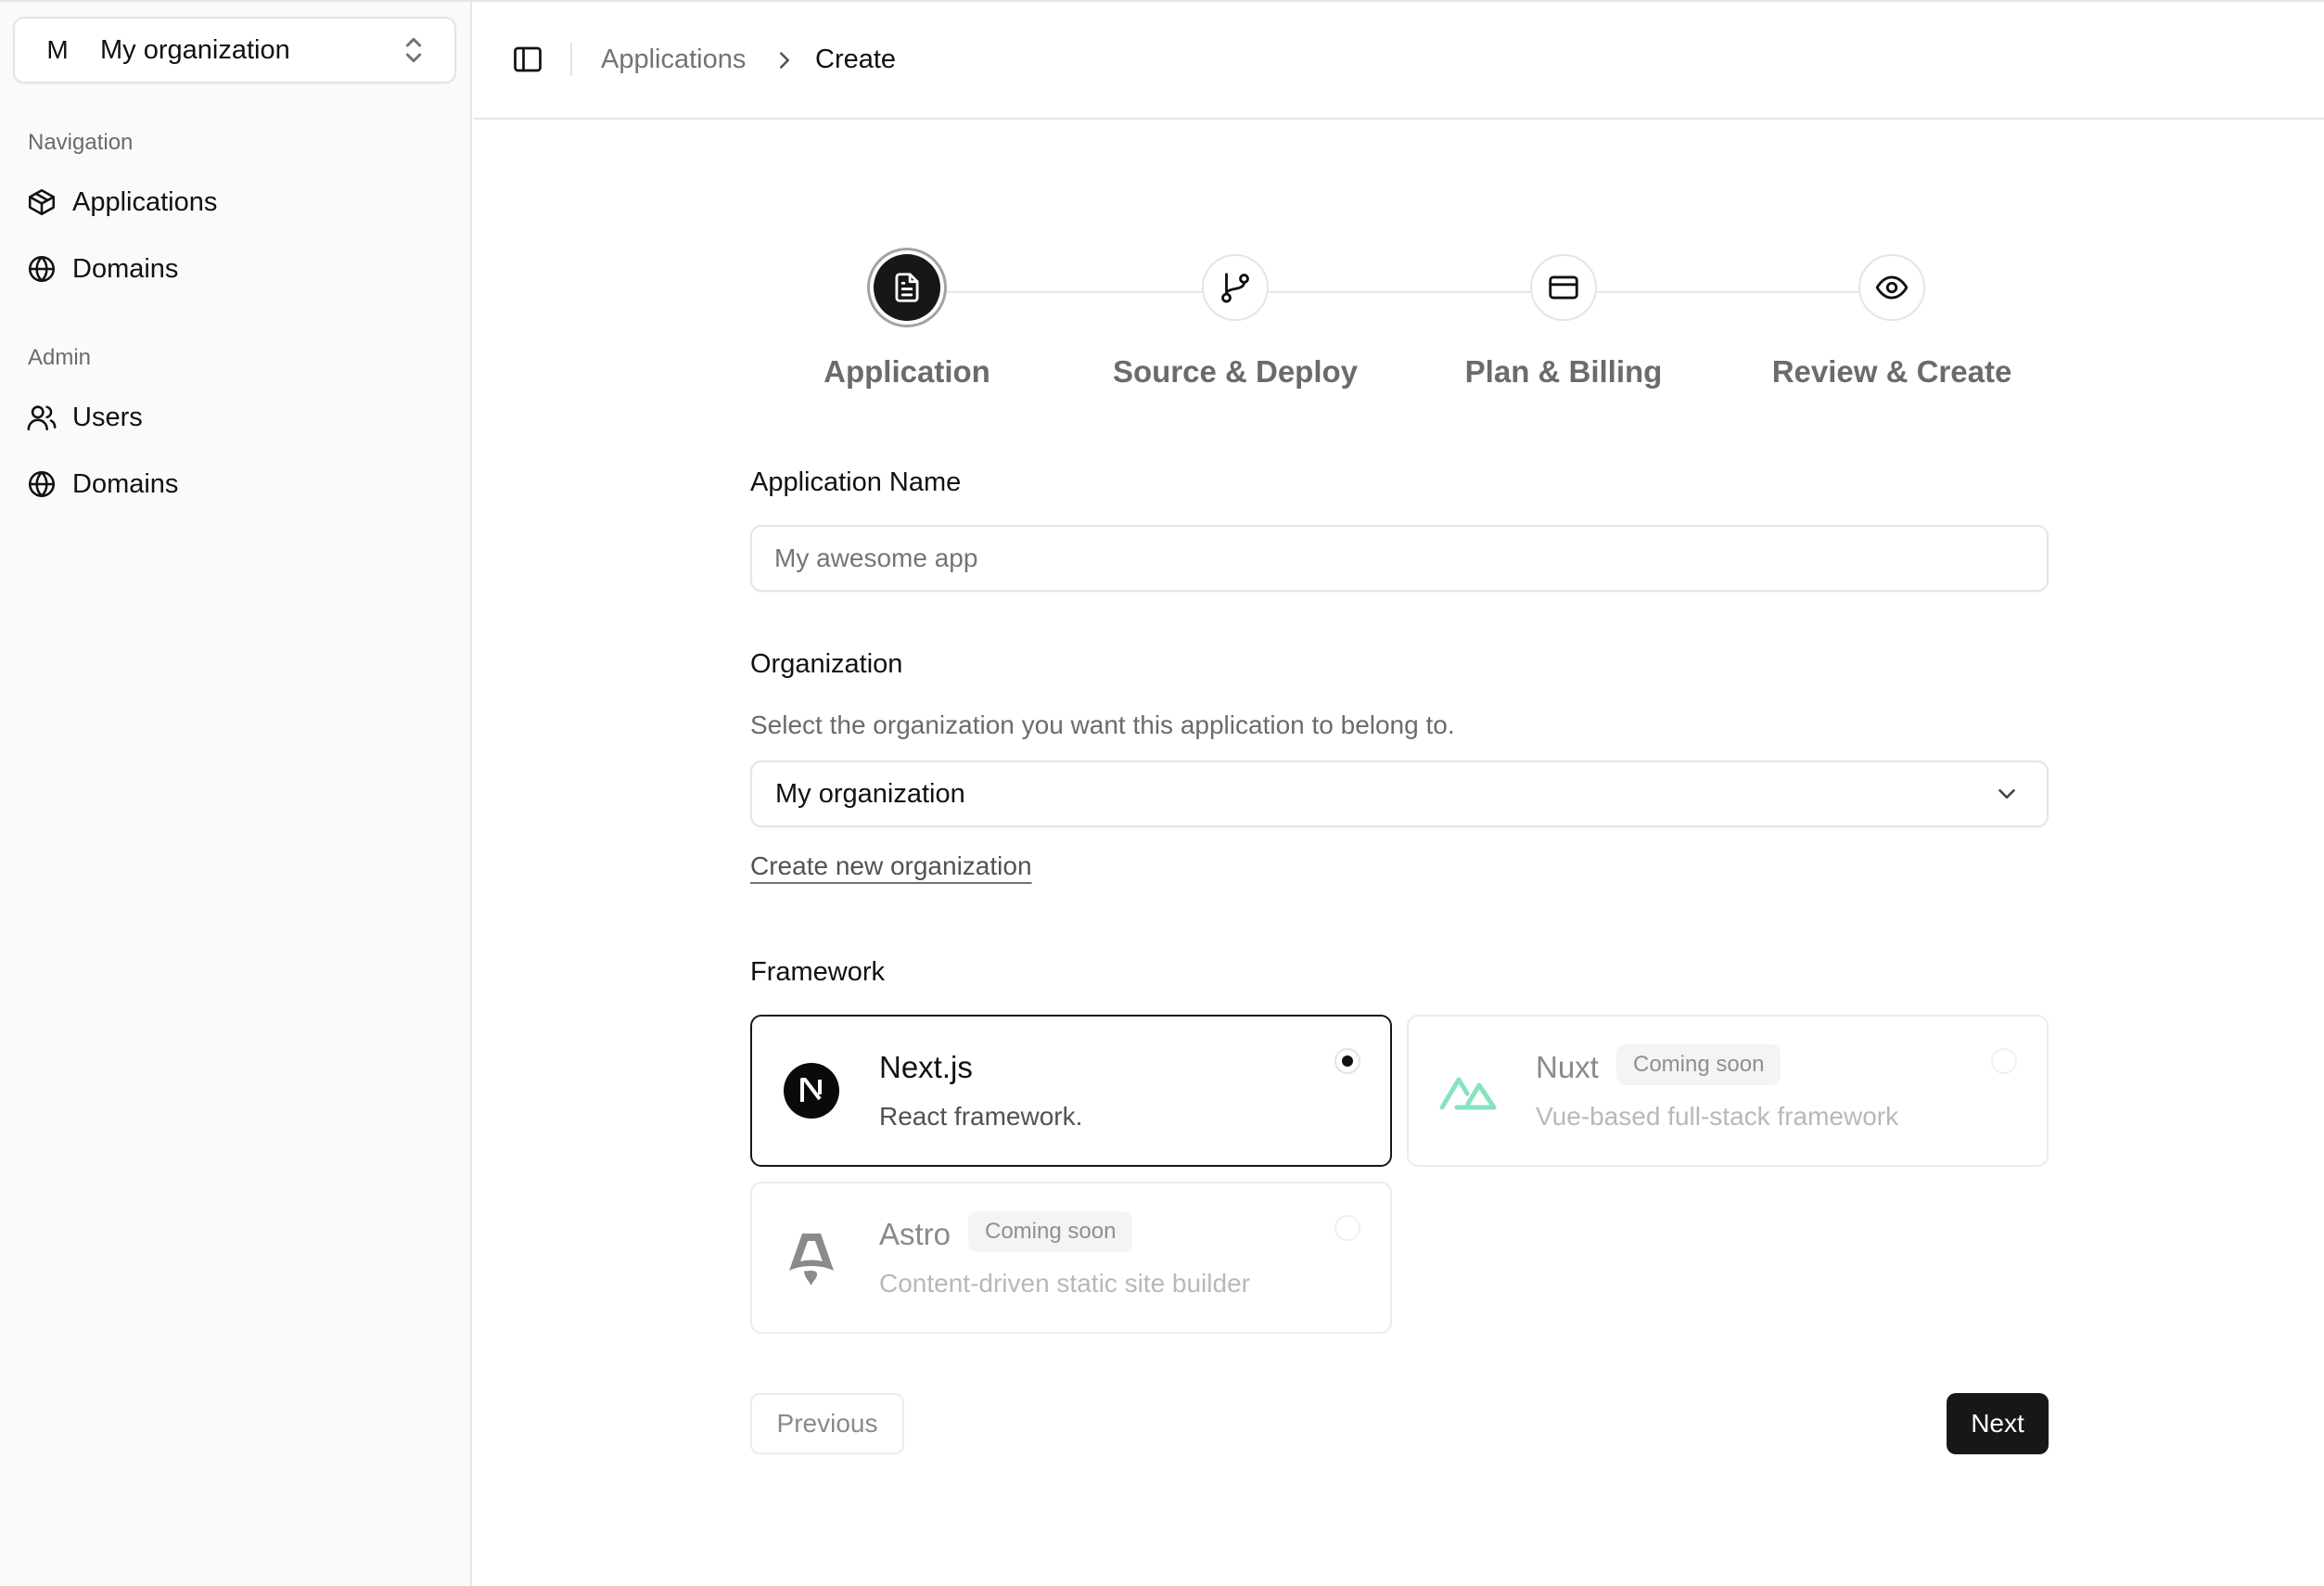  I want to click on file-text-icon, so click(907, 287).